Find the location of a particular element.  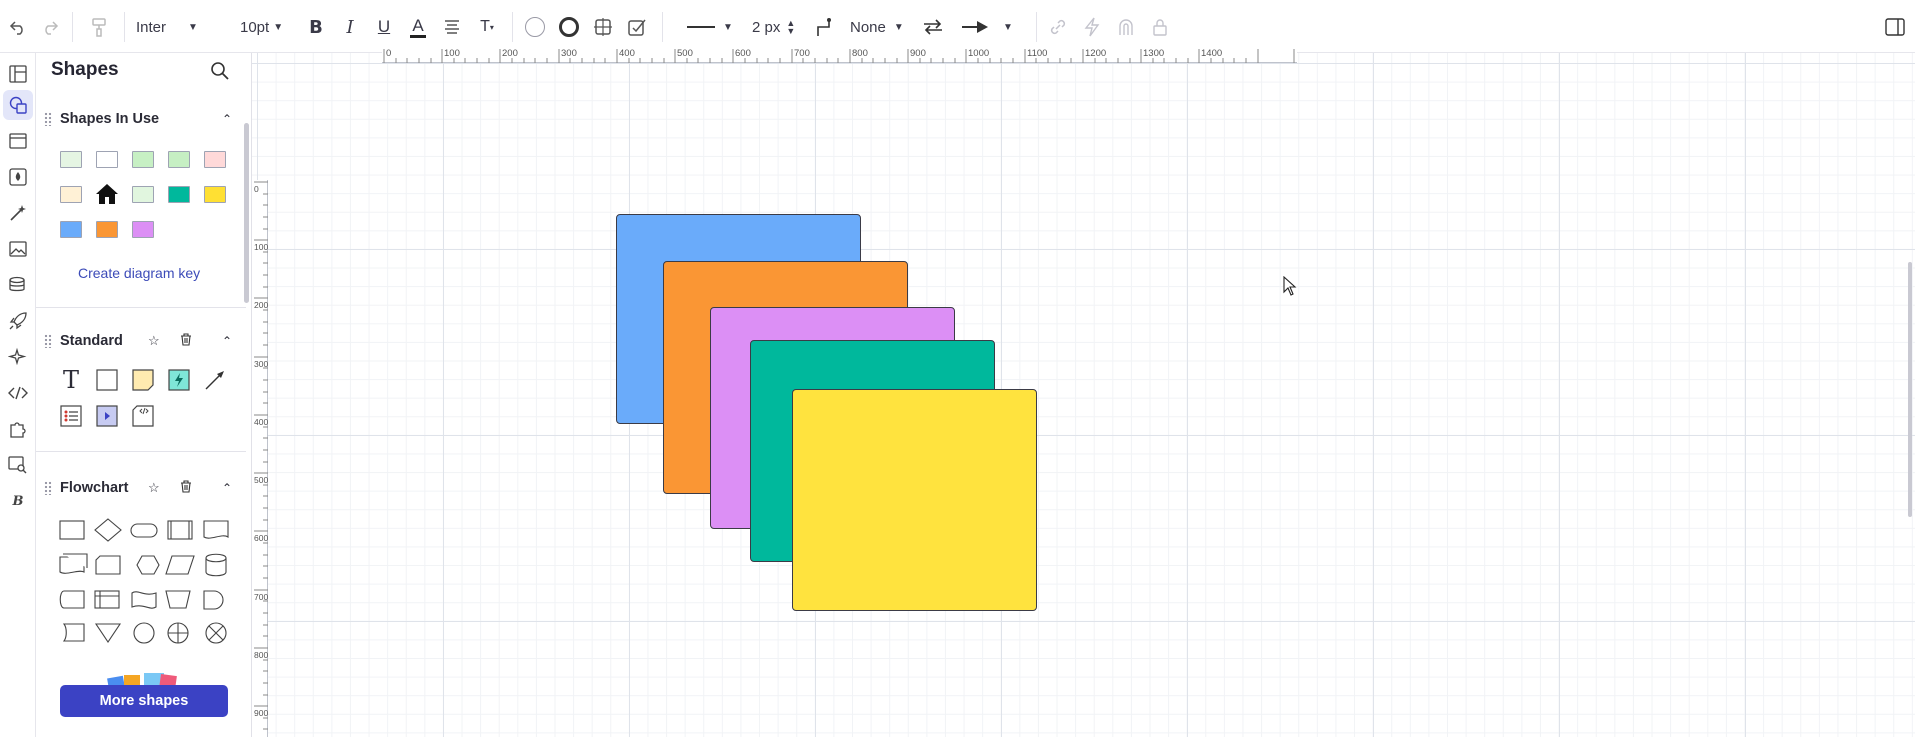

font-family-select: Inter ▼ is located at coordinates (172, 27).